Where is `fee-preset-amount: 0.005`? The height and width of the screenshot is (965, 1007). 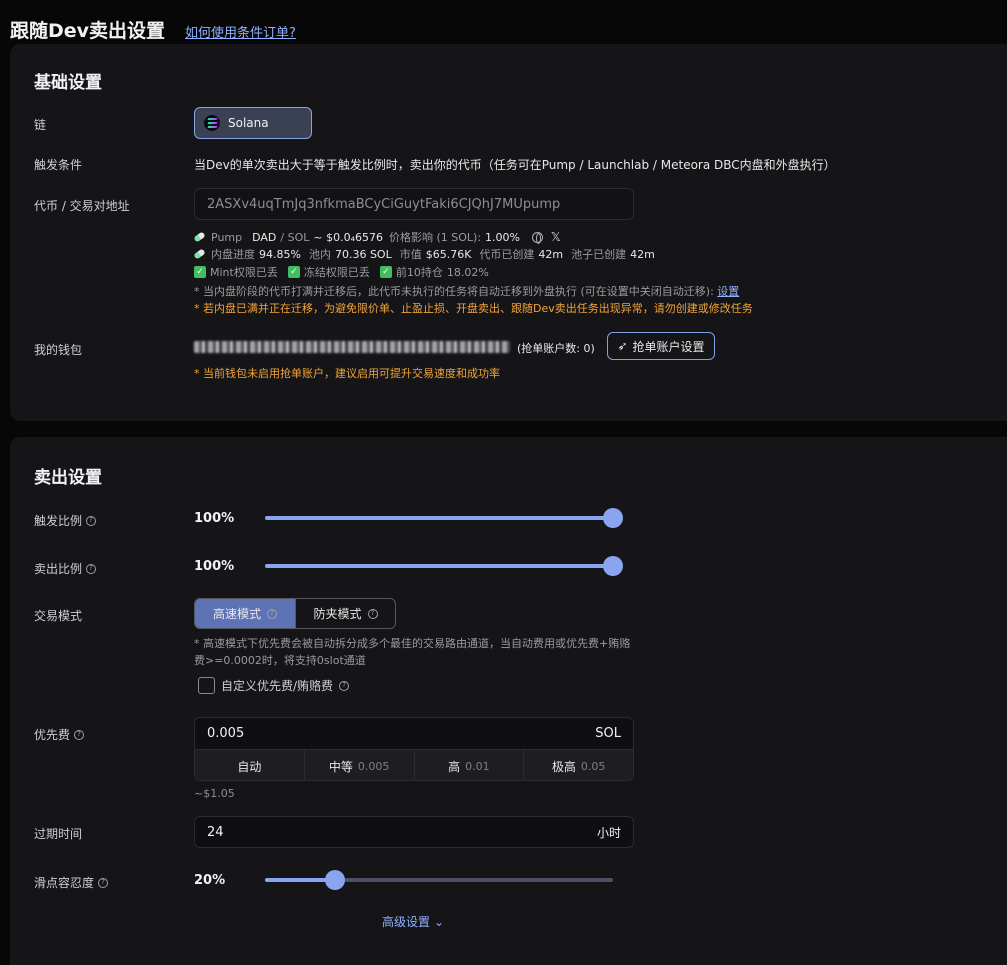
fee-preset-amount: 0.005 is located at coordinates (373, 766).